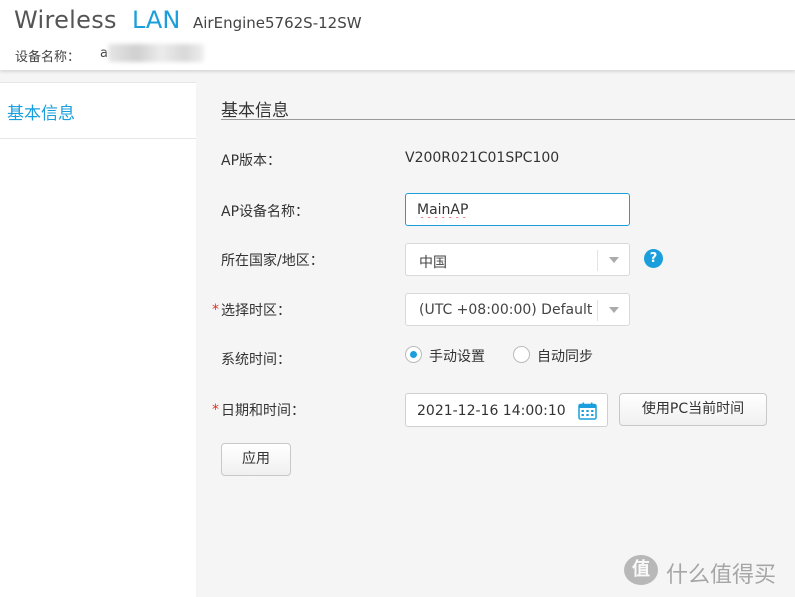 This screenshot has width=795, height=597. I want to click on watermark: 值 什么值得买, so click(706, 571).